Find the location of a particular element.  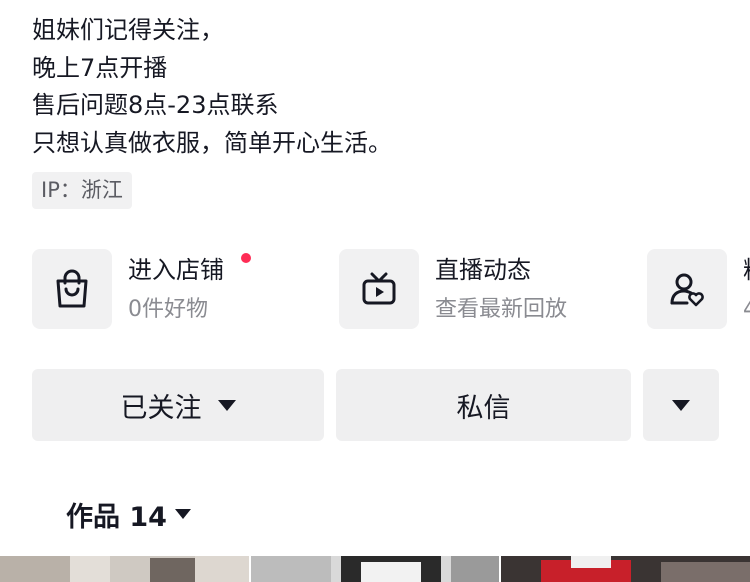

following-button-label: 已关注 is located at coordinates (161, 408).